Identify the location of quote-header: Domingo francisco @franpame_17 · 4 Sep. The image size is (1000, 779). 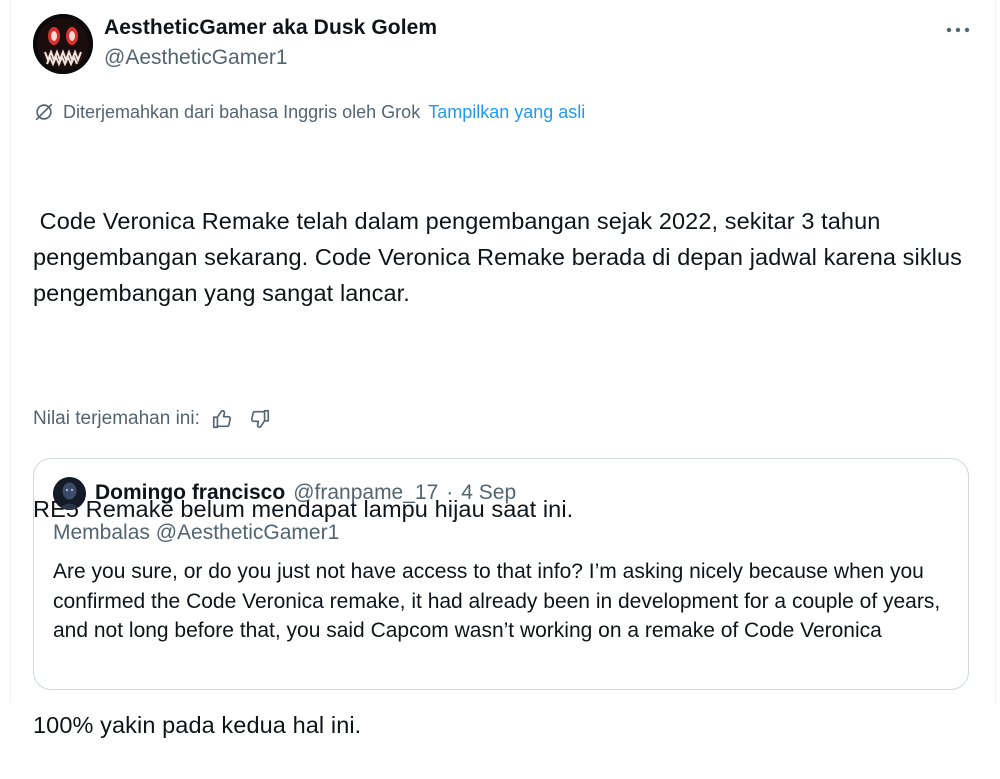
(305, 493).